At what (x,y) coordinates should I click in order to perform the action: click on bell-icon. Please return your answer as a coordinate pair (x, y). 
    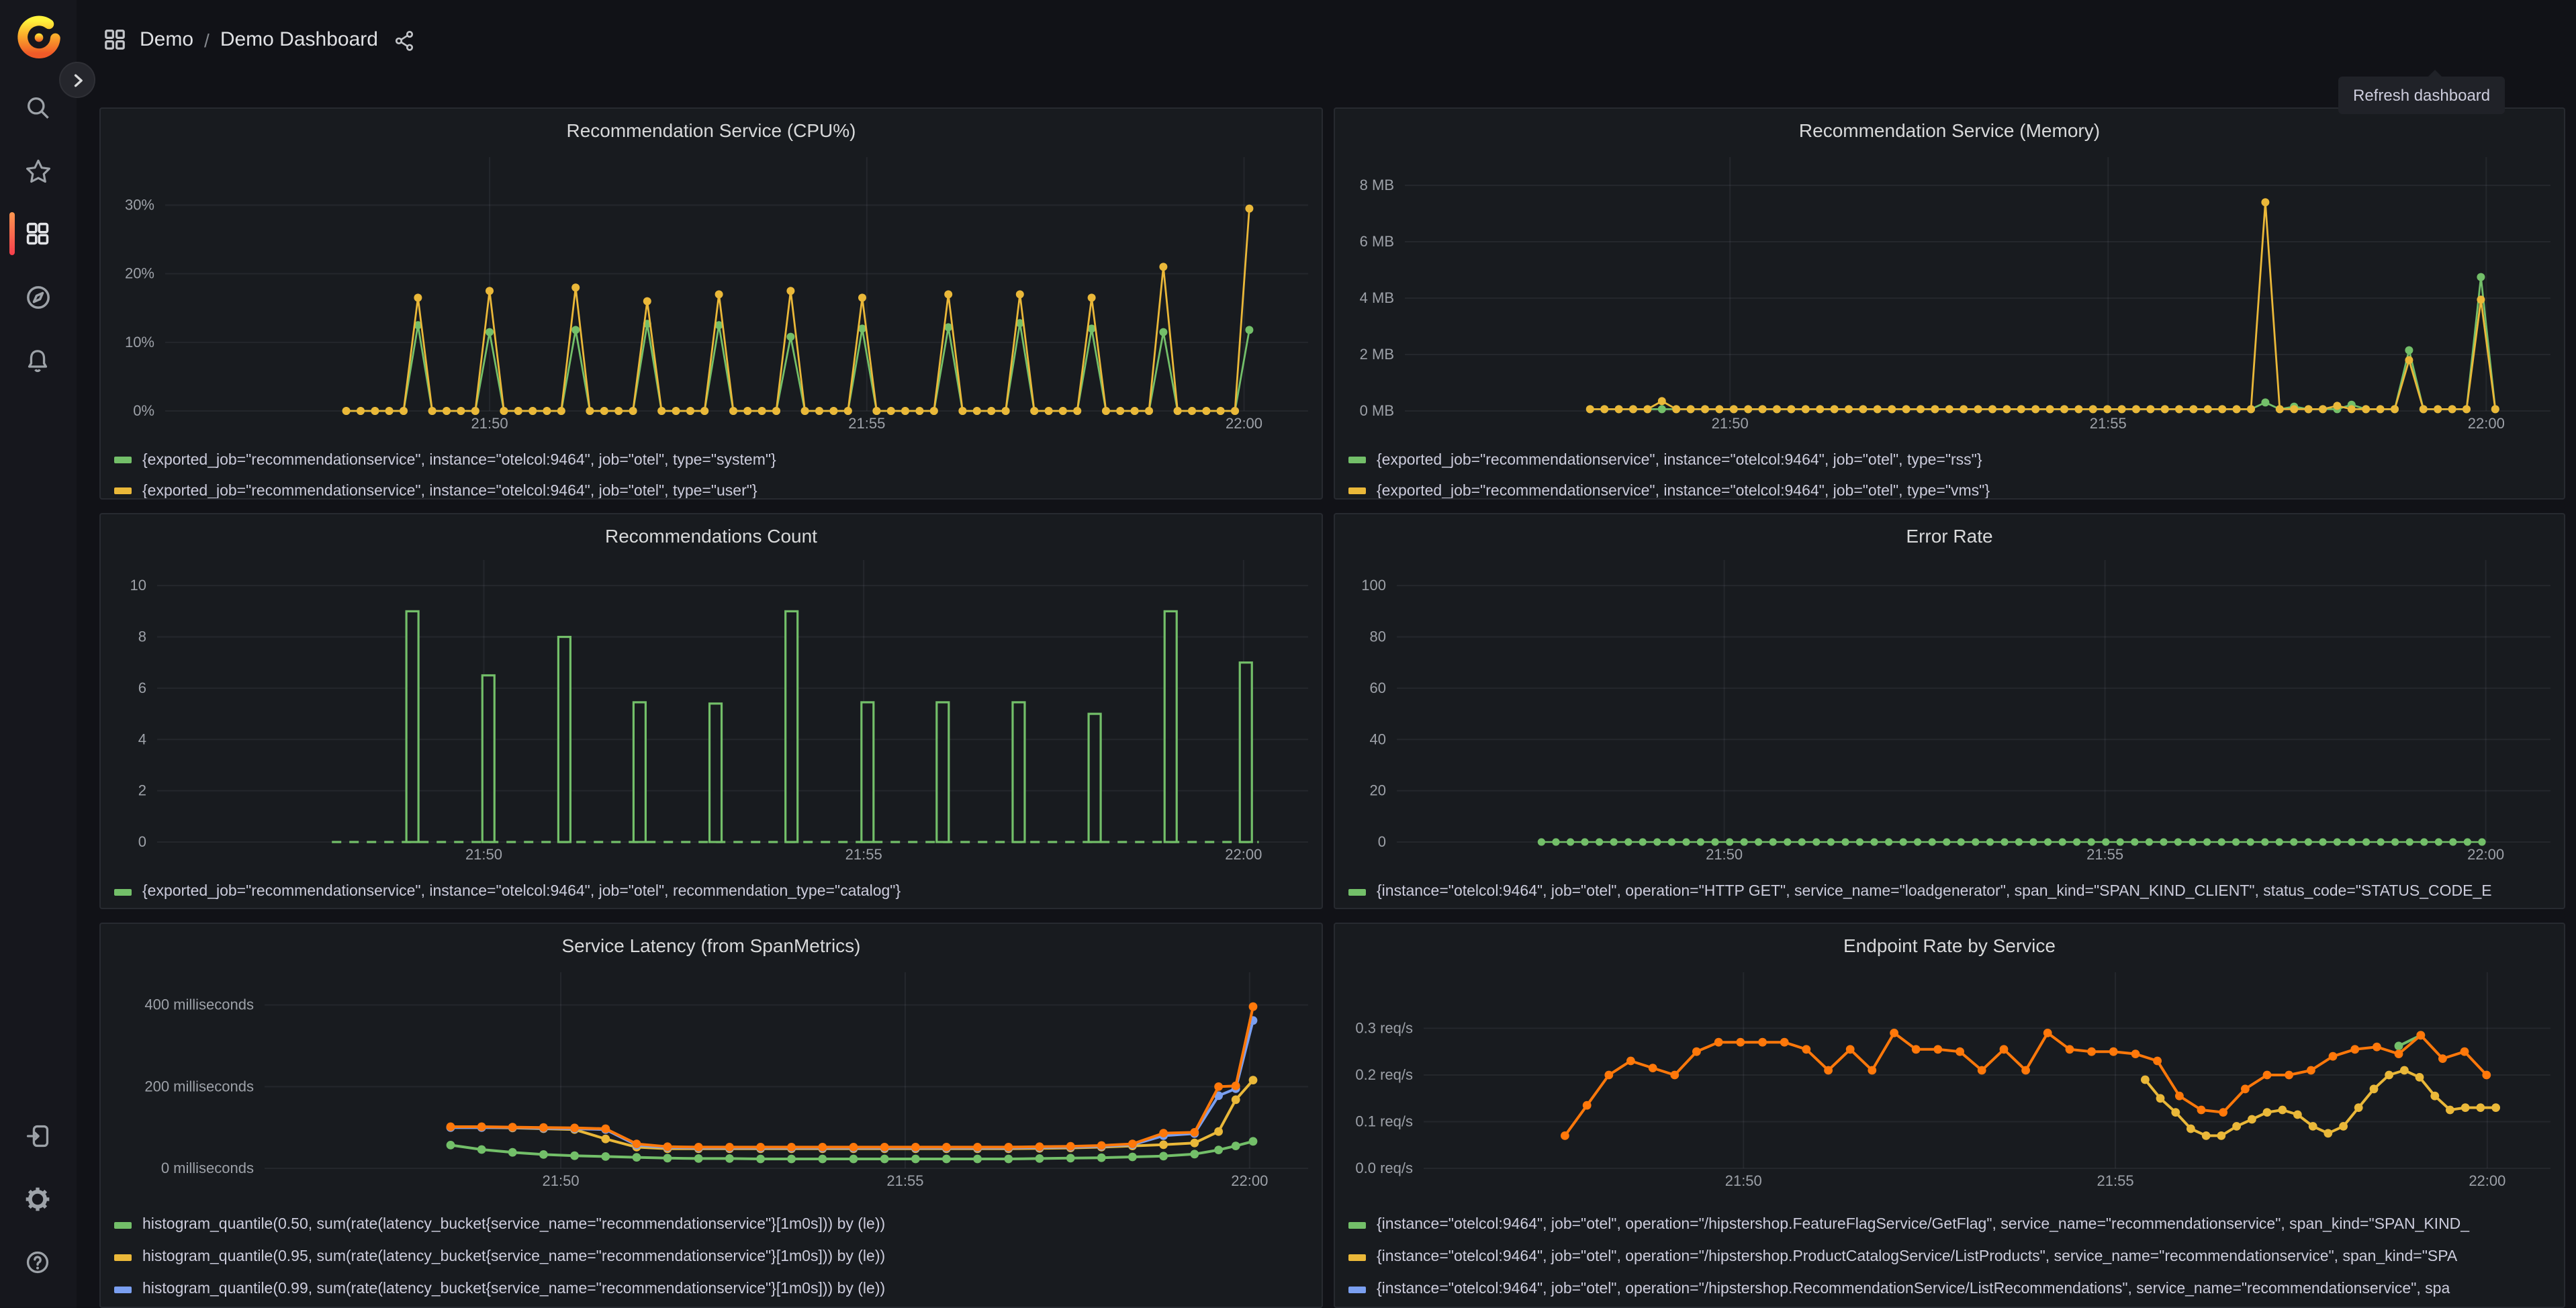
    Looking at the image, I should click on (38, 362).